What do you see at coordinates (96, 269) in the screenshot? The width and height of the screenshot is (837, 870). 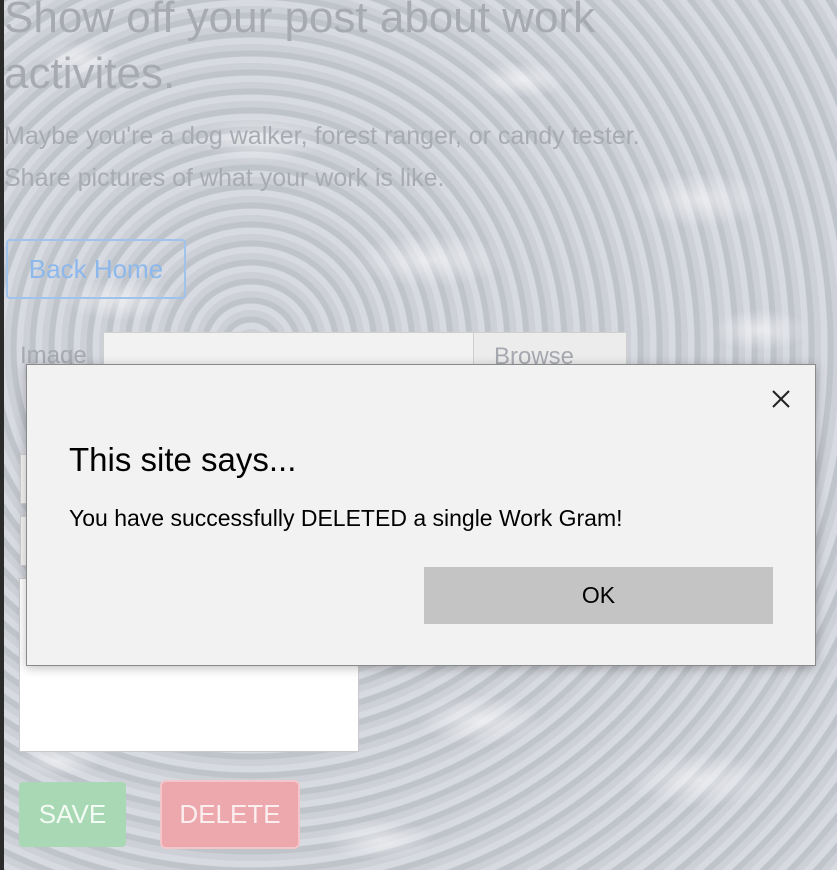 I see `back-home-button: Back Home` at bounding box center [96, 269].